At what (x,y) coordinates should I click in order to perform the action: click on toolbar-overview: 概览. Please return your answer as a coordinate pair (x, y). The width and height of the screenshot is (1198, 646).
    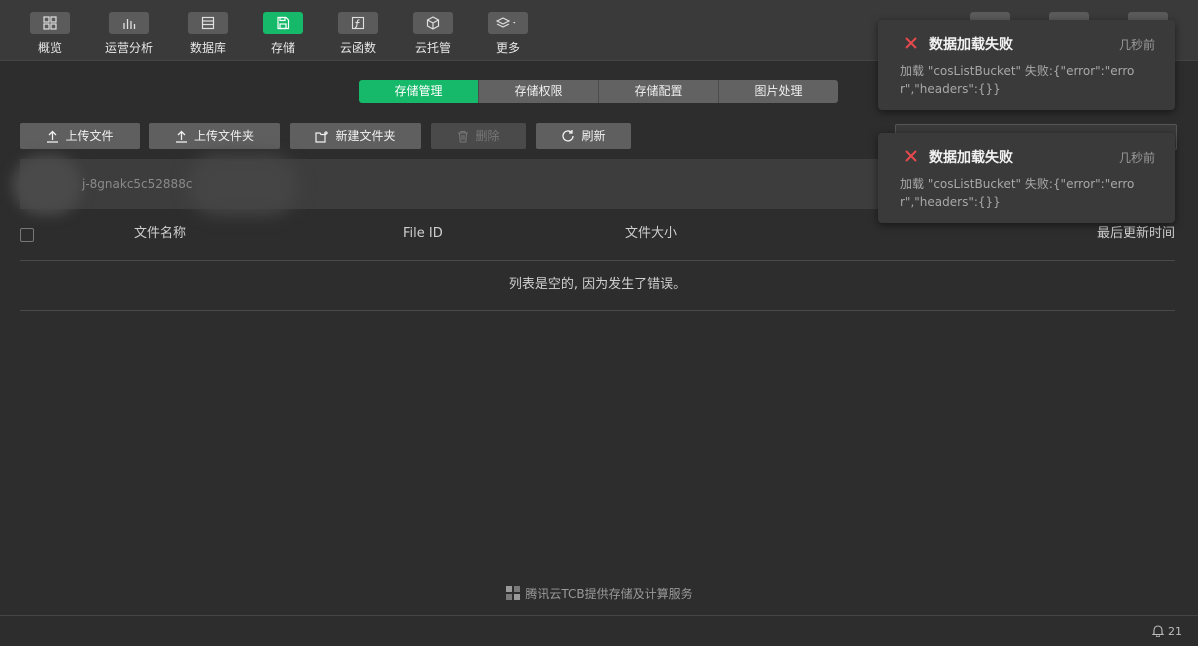
    Looking at the image, I should click on (50, 35).